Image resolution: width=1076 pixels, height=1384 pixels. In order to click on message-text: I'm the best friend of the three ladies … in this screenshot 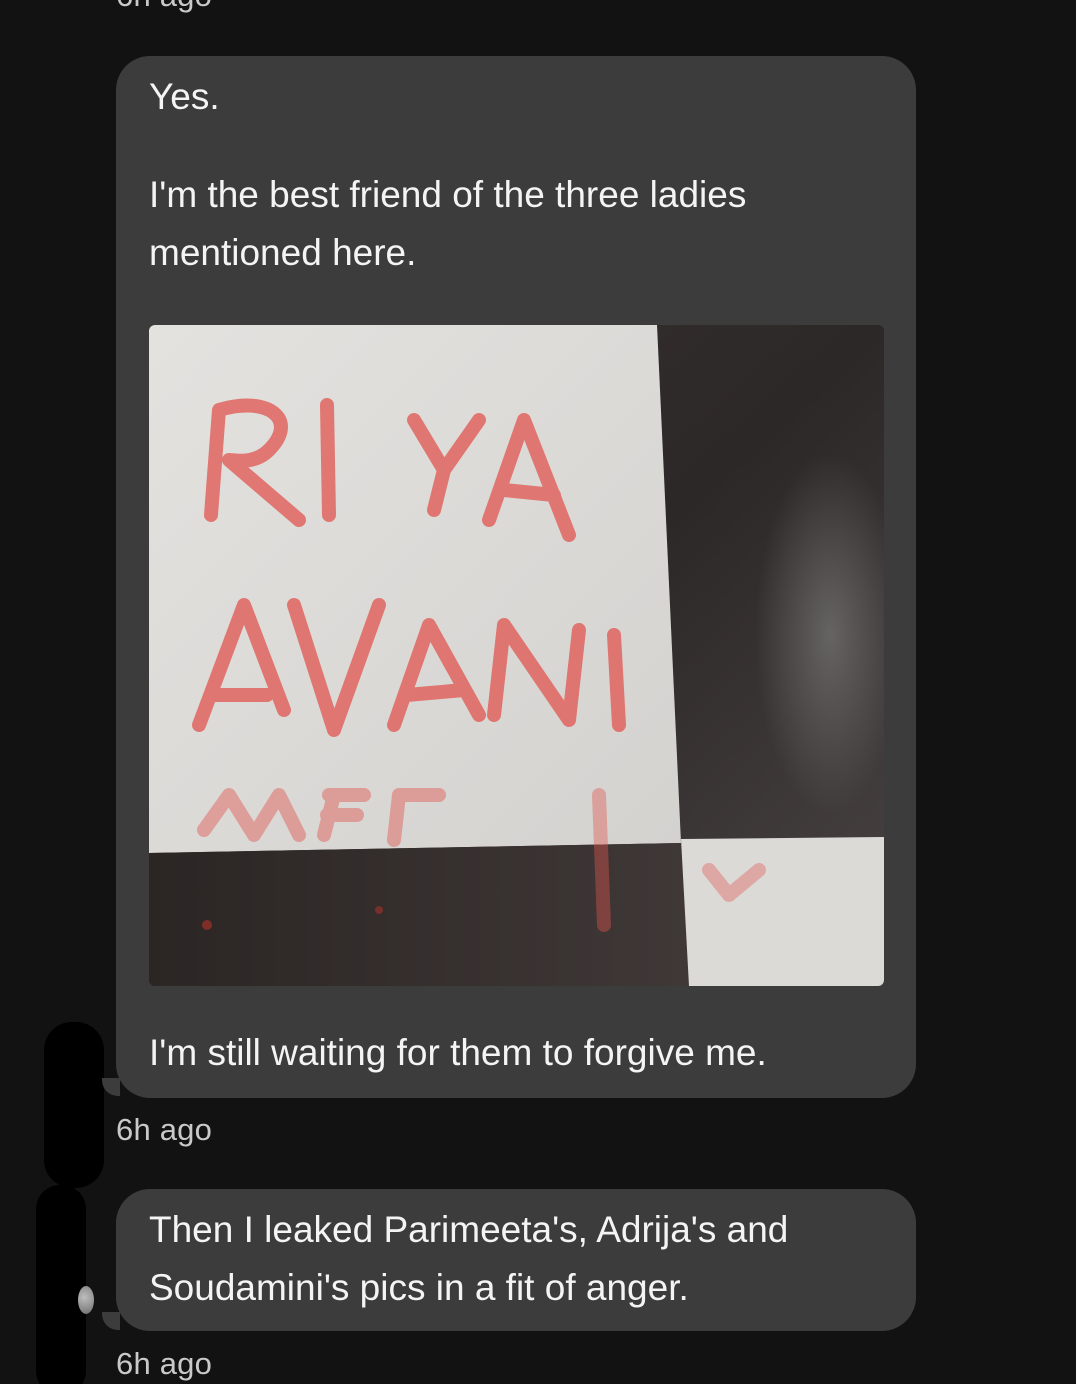, I will do `click(453, 223)`.